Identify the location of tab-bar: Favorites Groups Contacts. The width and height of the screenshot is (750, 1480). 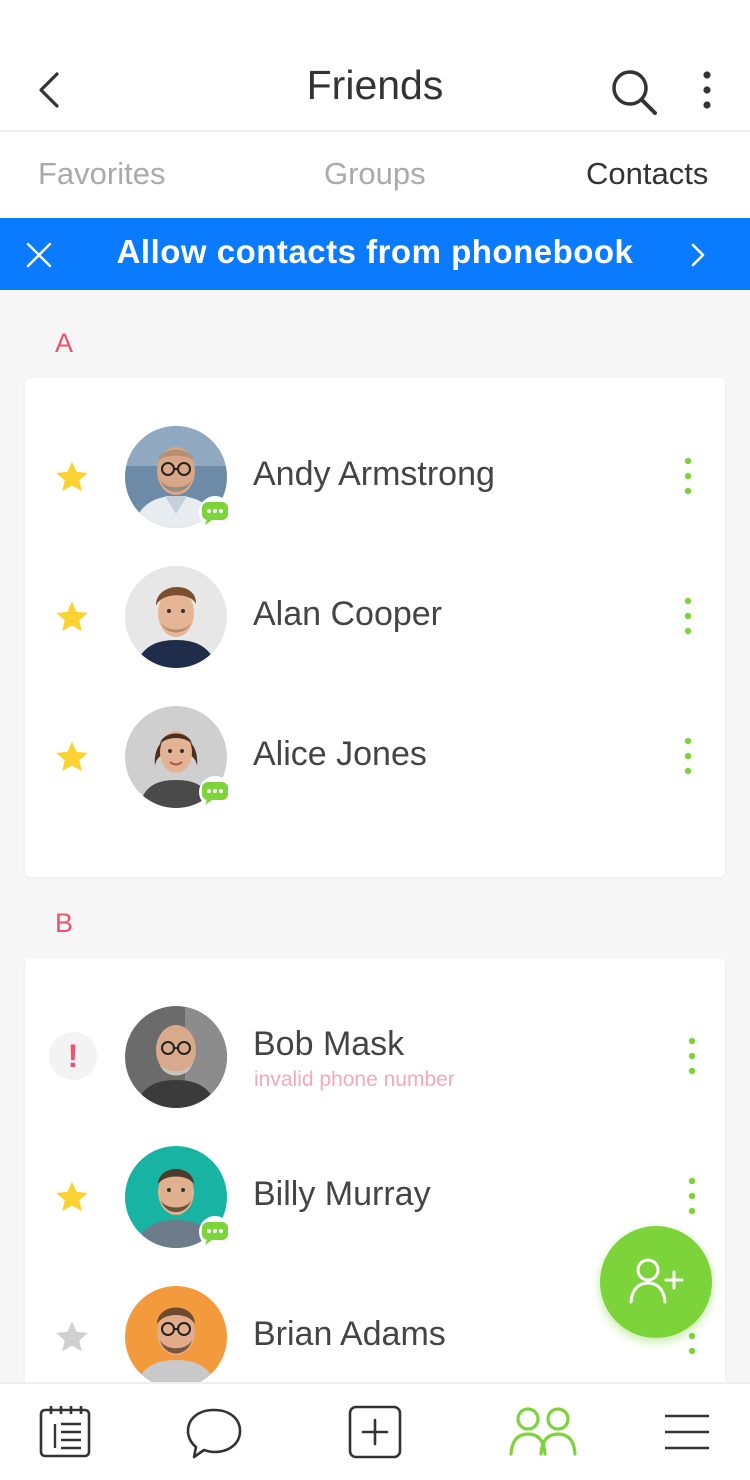
(375, 175).